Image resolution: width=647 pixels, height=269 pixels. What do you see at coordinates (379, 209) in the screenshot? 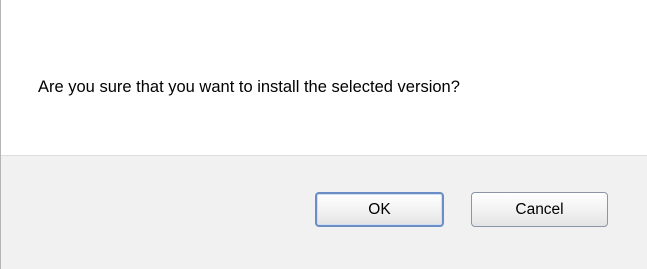
I see `ok-button: OK` at bounding box center [379, 209].